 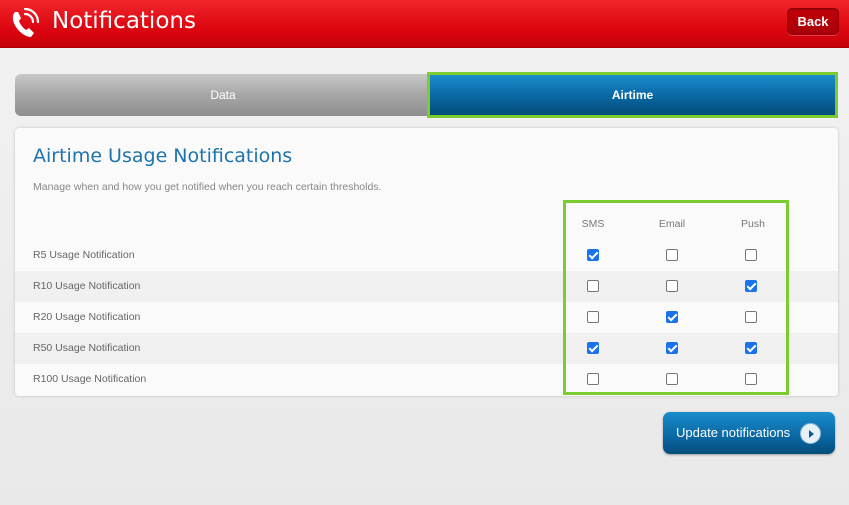 What do you see at coordinates (87, 317) in the screenshot?
I see `row-label: R20 Usage Notification` at bounding box center [87, 317].